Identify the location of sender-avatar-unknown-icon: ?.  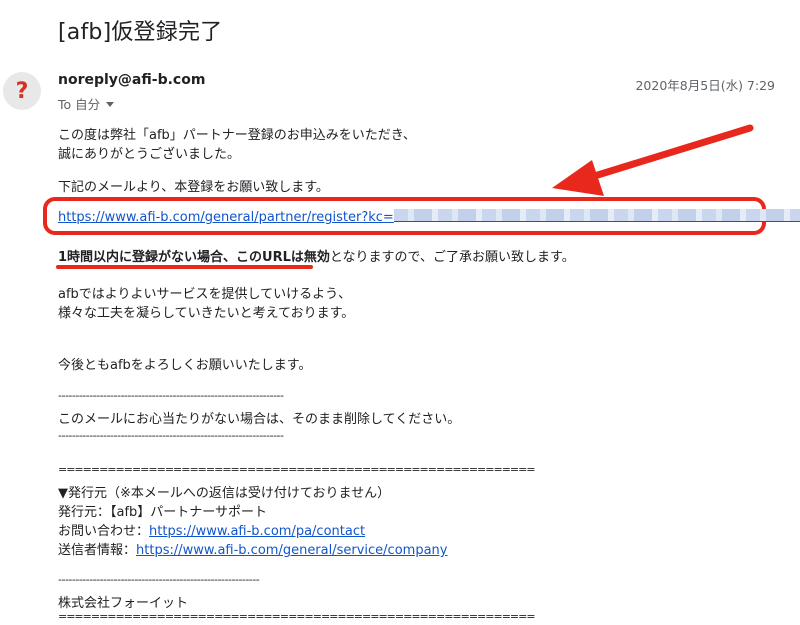
(22, 91).